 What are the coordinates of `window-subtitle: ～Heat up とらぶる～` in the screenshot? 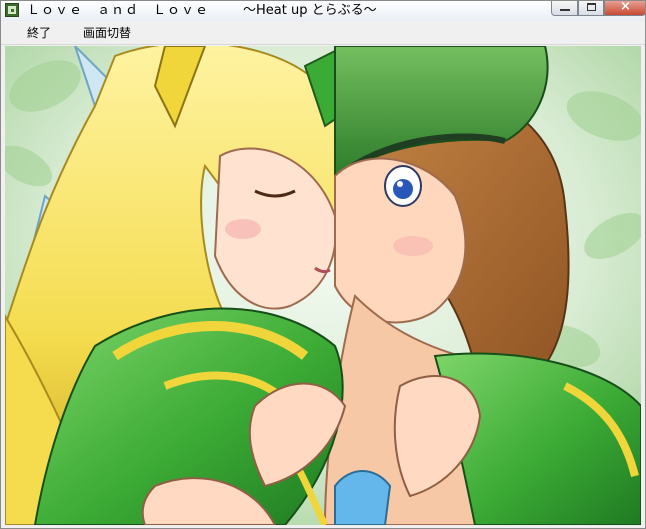 It's located at (310, 10).